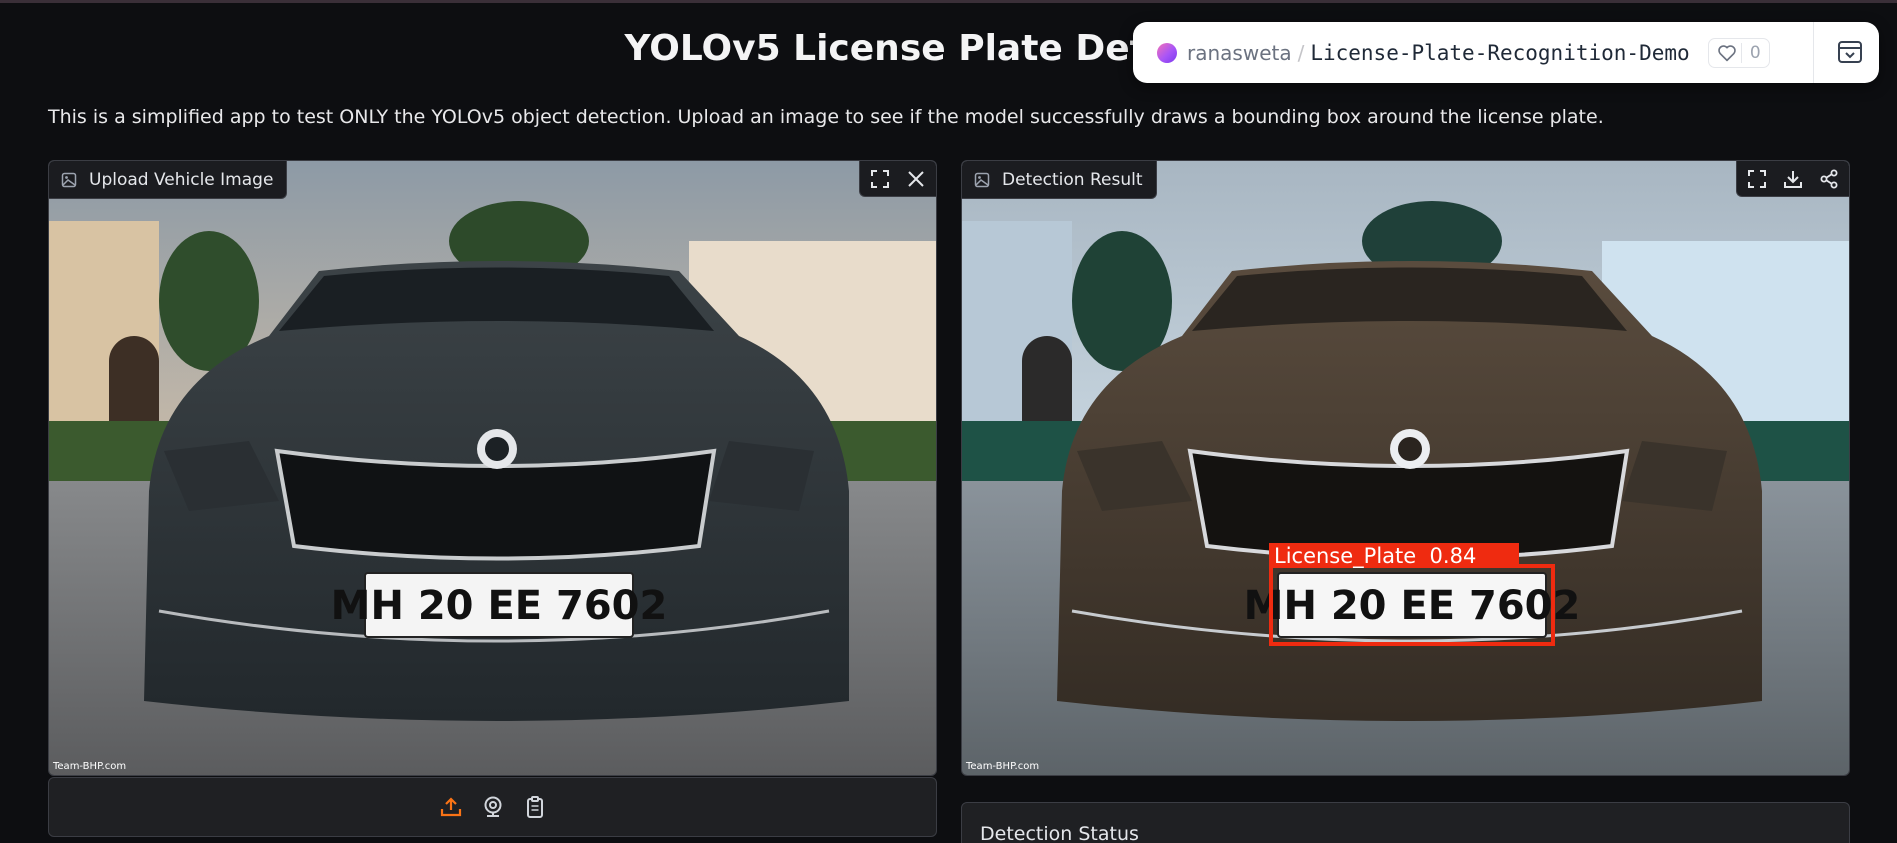  Describe the element at coordinates (1738, 52) in the screenshot. I see `like-button: 0` at that location.